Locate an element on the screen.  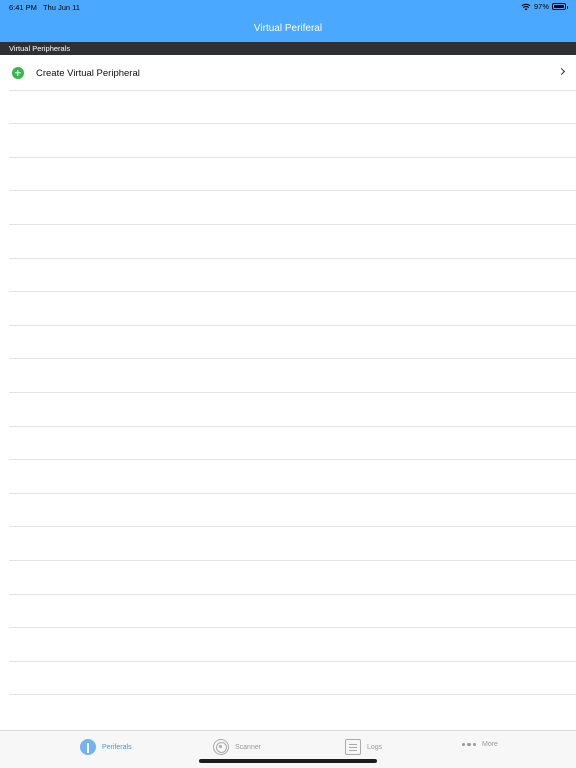
scanner-icon is located at coordinates (221, 747).